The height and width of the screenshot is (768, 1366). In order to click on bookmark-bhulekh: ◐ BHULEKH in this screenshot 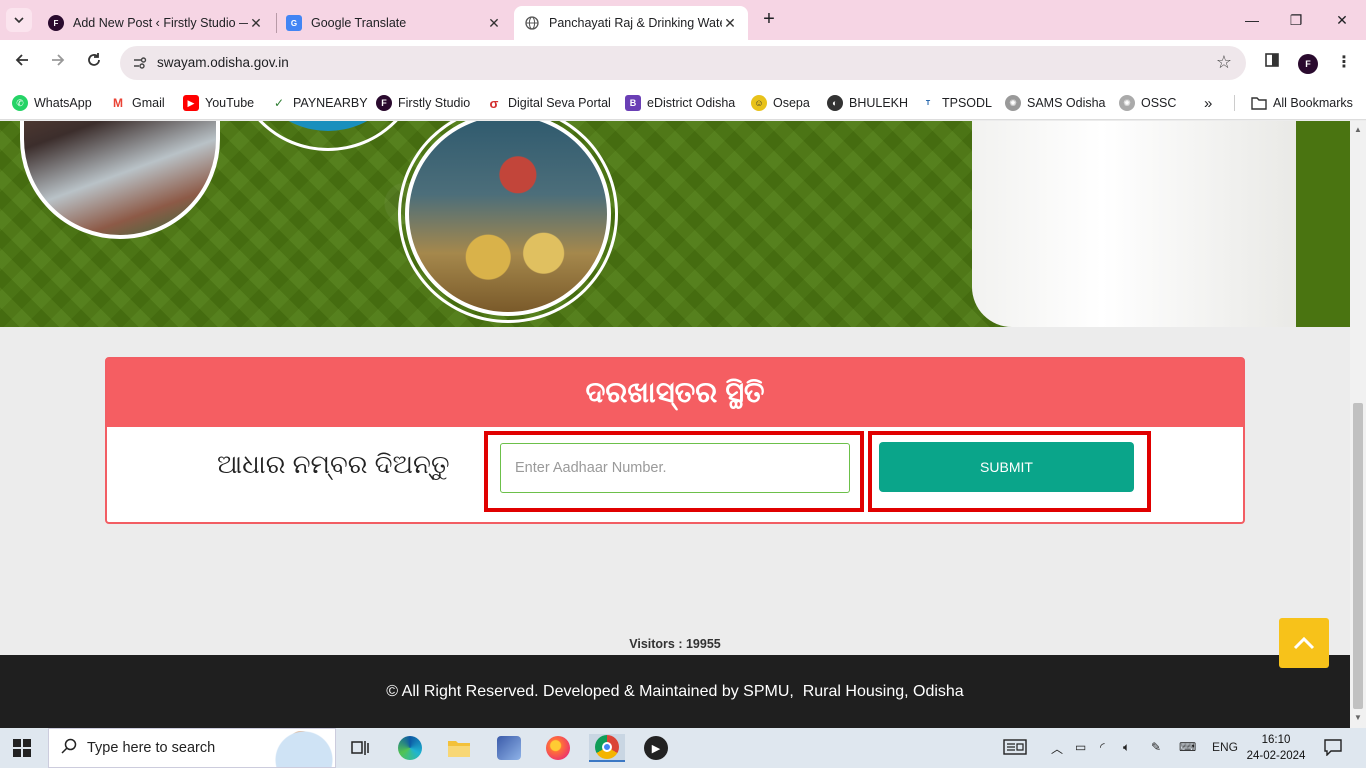, I will do `click(867, 103)`.